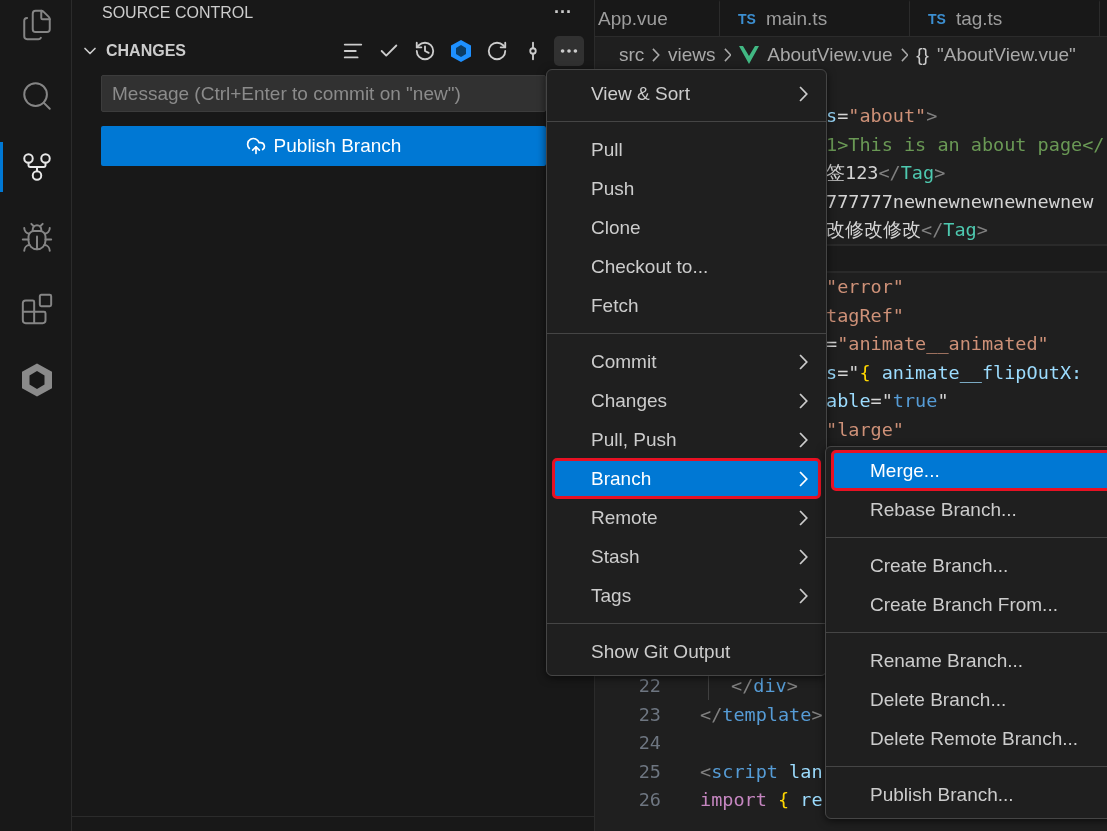 Image resolution: width=1107 pixels, height=831 pixels. Describe the element at coordinates (497, 51) in the screenshot. I see `refresh-icon` at that location.